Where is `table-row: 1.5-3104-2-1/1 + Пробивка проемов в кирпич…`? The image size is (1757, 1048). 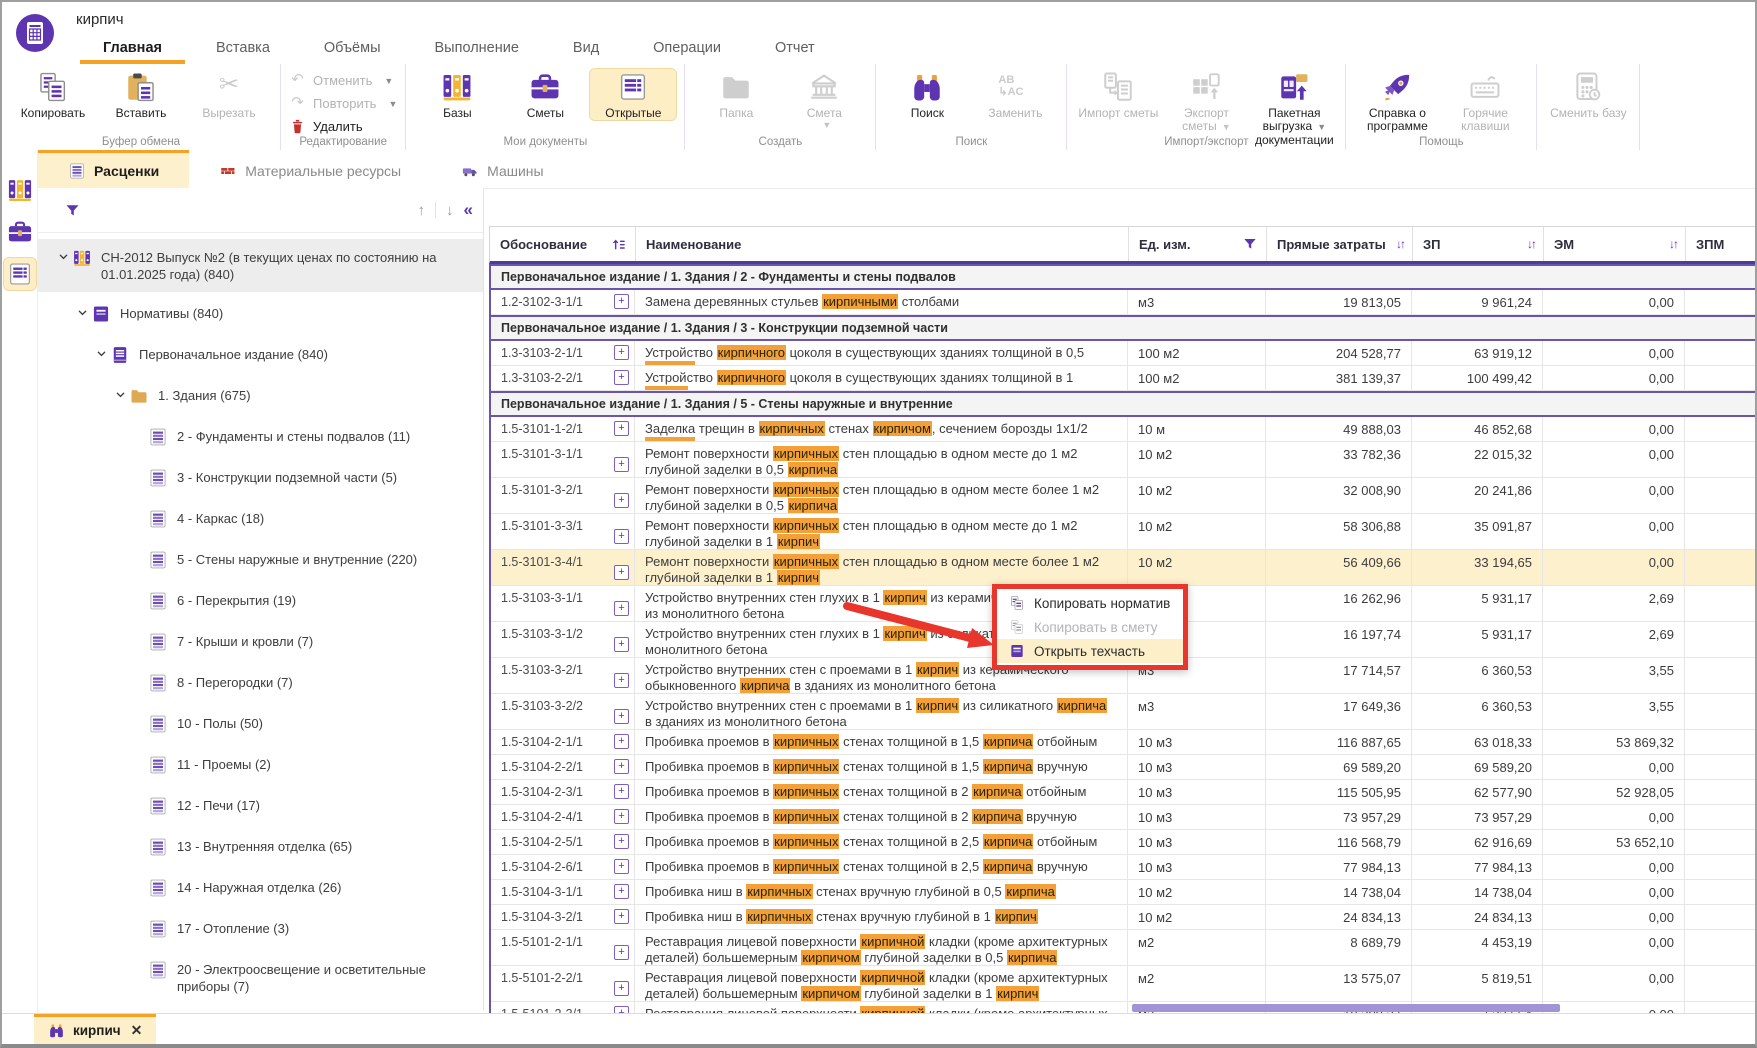 table-row: 1.5-3104-2-1/1 + Пробивка проемов в кирпич… is located at coordinates (1123, 742).